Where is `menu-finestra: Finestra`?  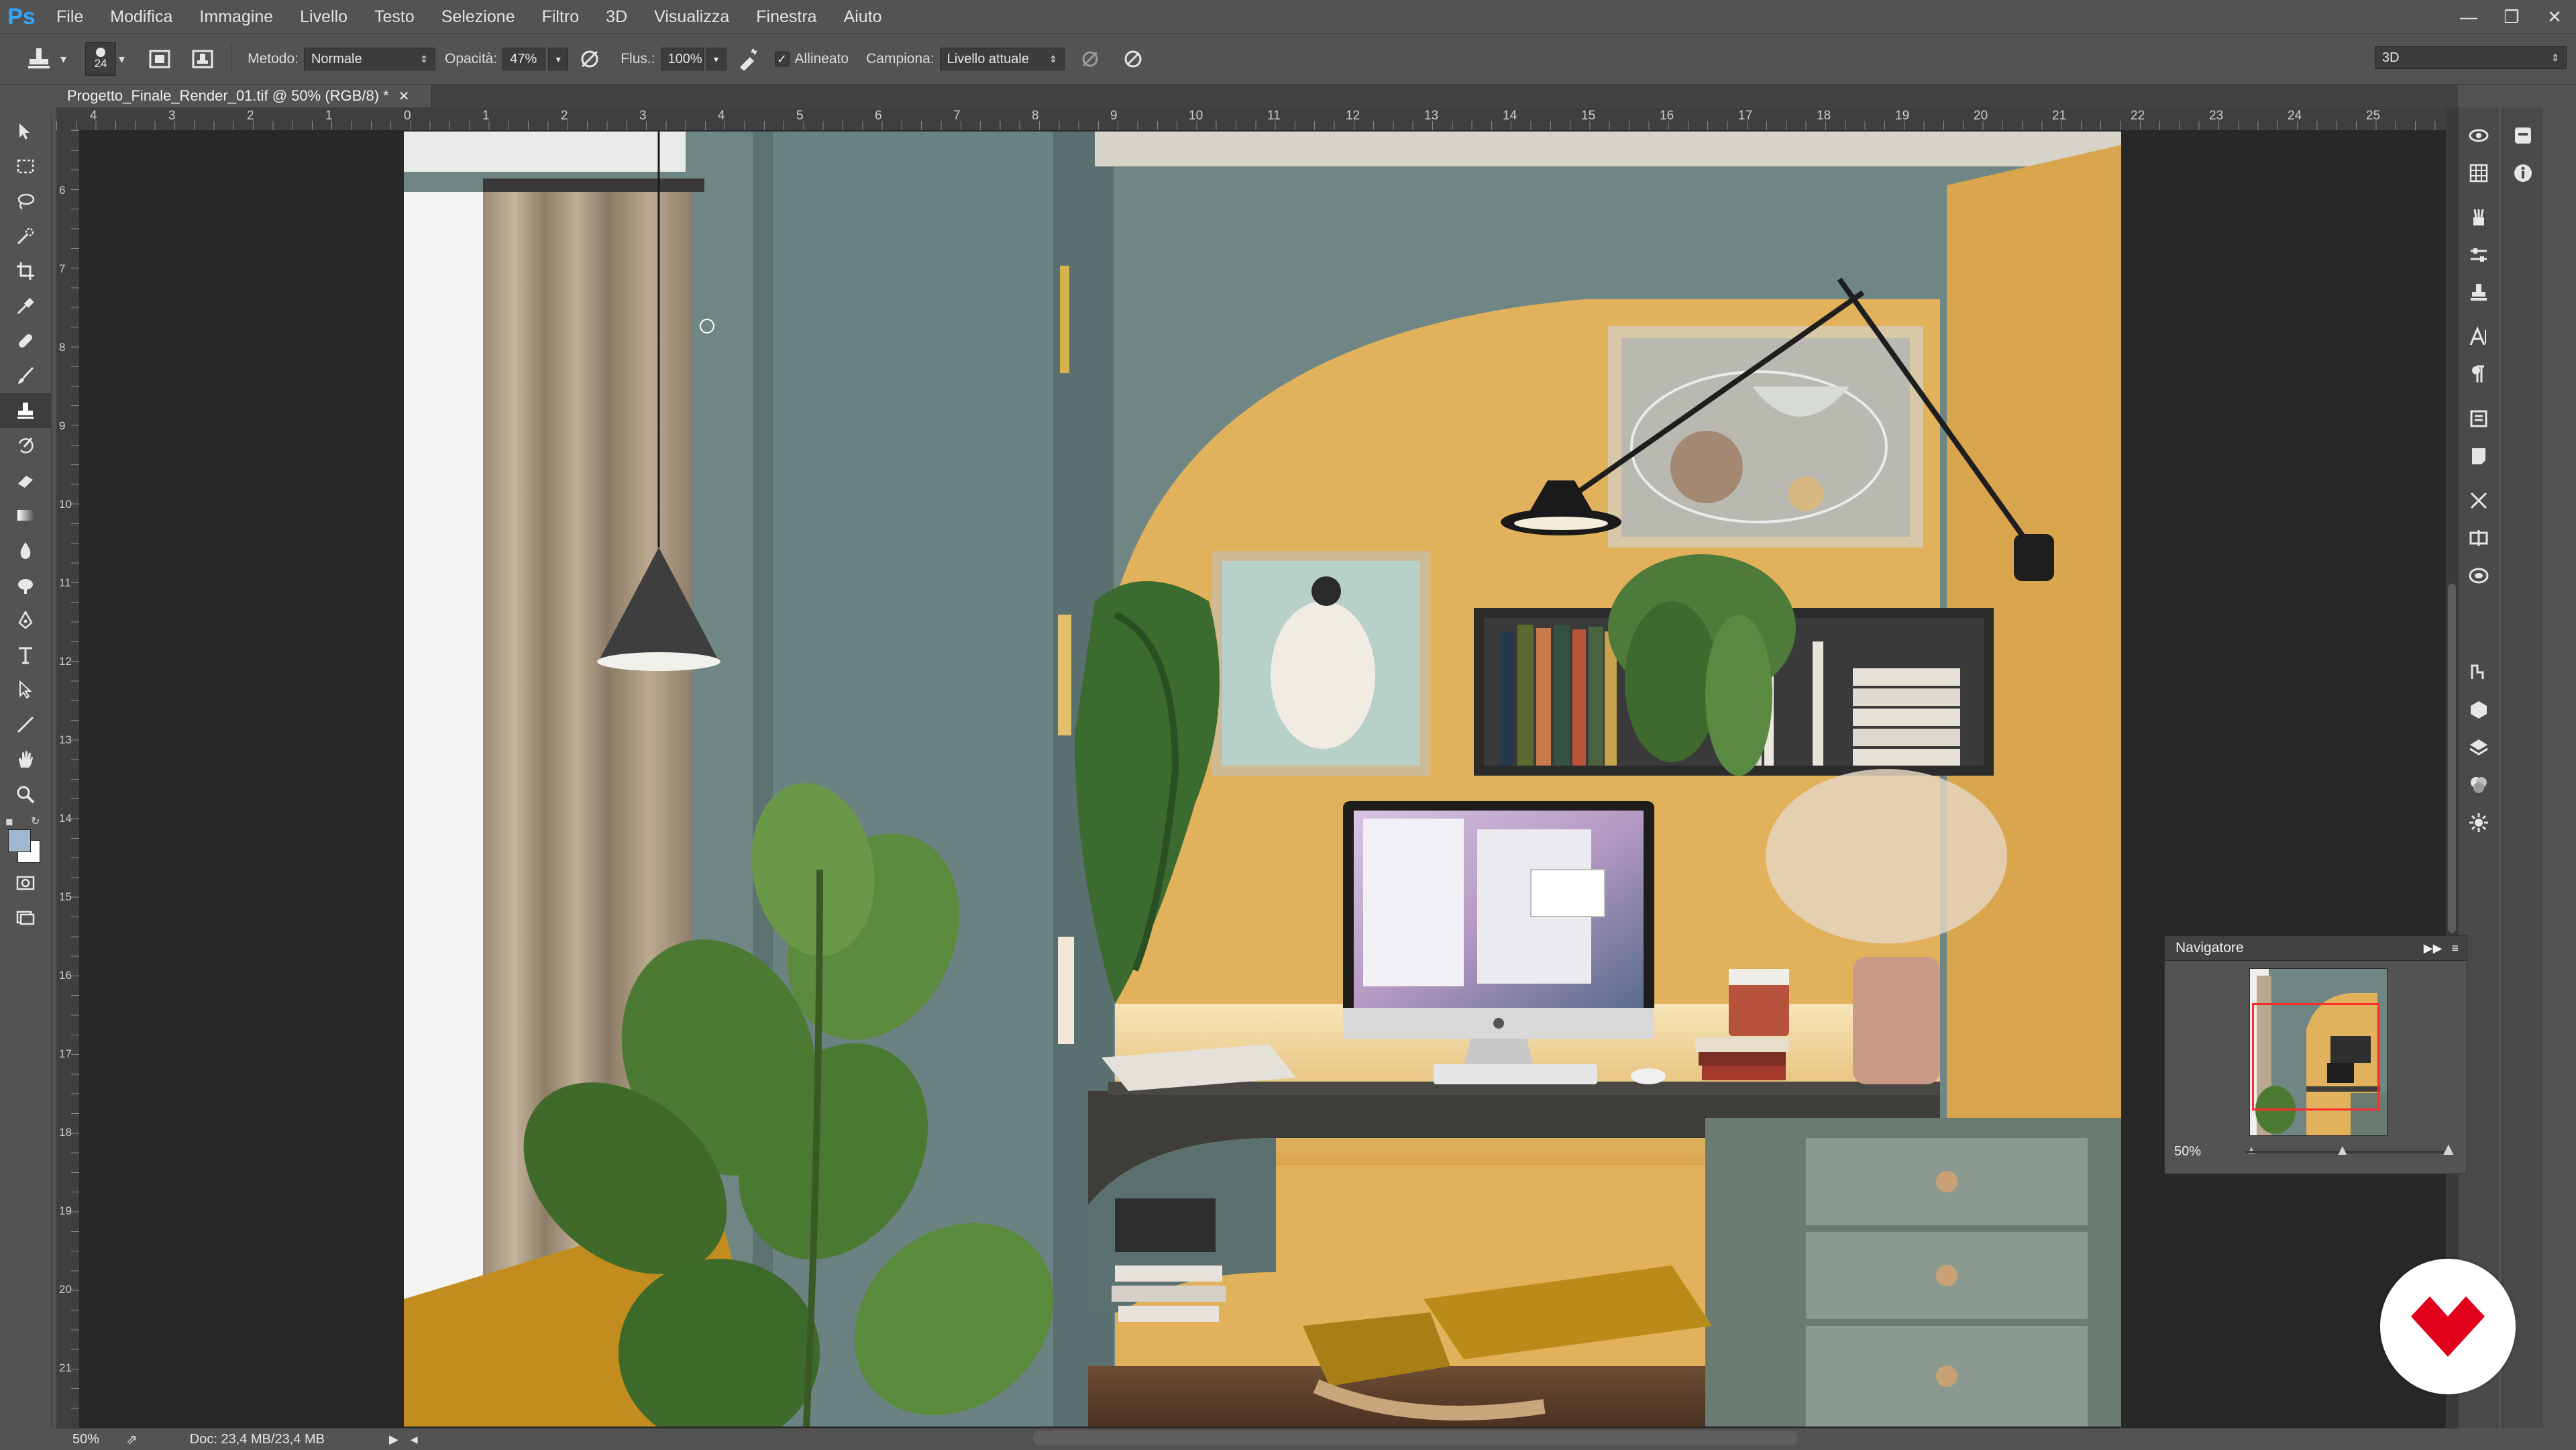
menu-finestra: Finestra is located at coordinates (786, 17).